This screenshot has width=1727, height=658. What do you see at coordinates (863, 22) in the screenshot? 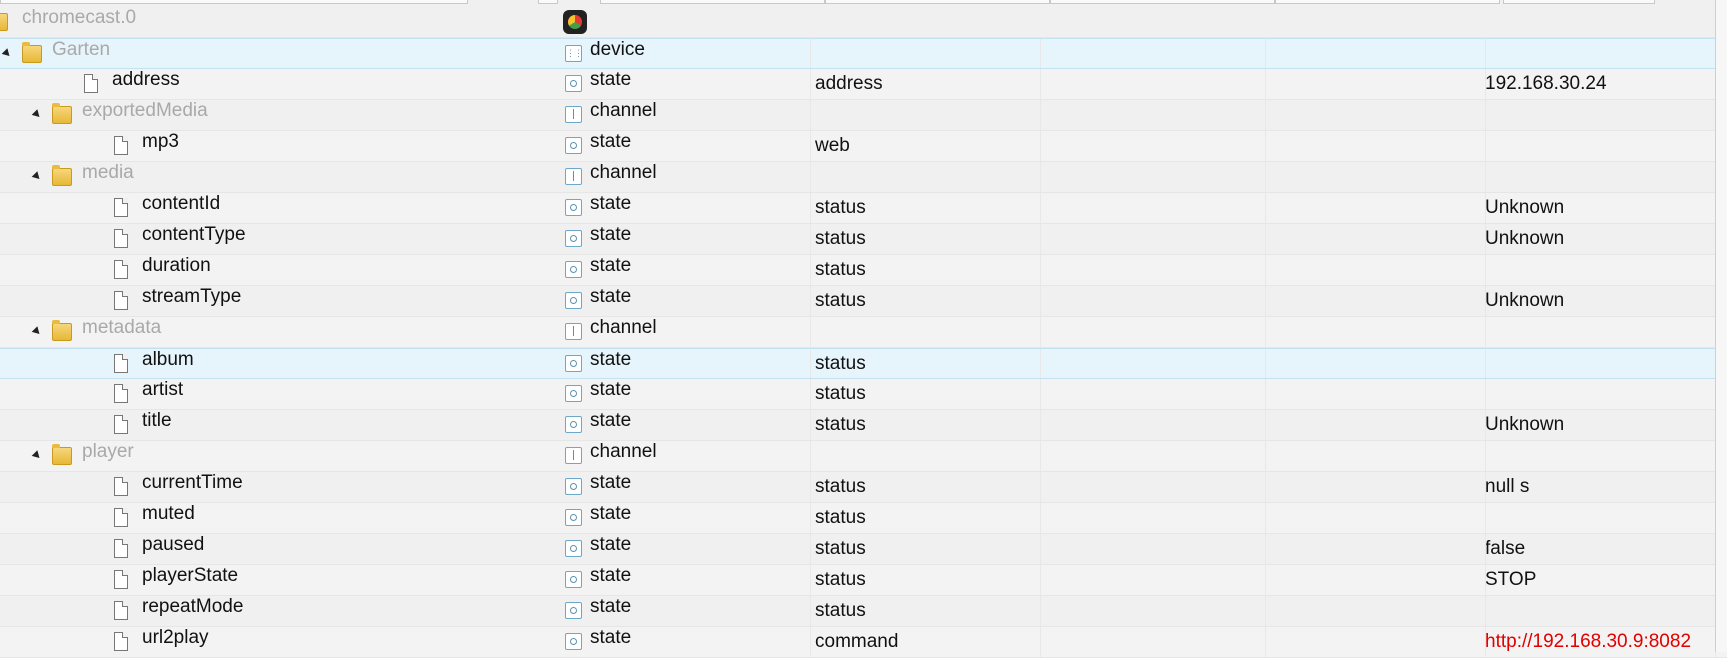
I see `tree-row-root: chromecast.0` at bounding box center [863, 22].